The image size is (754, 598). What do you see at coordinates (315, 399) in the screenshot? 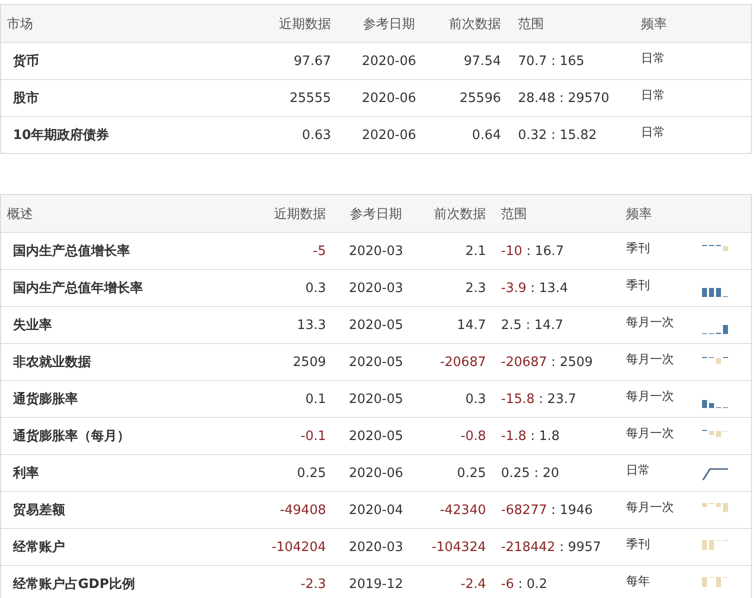
I see `table-cell-text: 0.1` at bounding box center [315, 399].